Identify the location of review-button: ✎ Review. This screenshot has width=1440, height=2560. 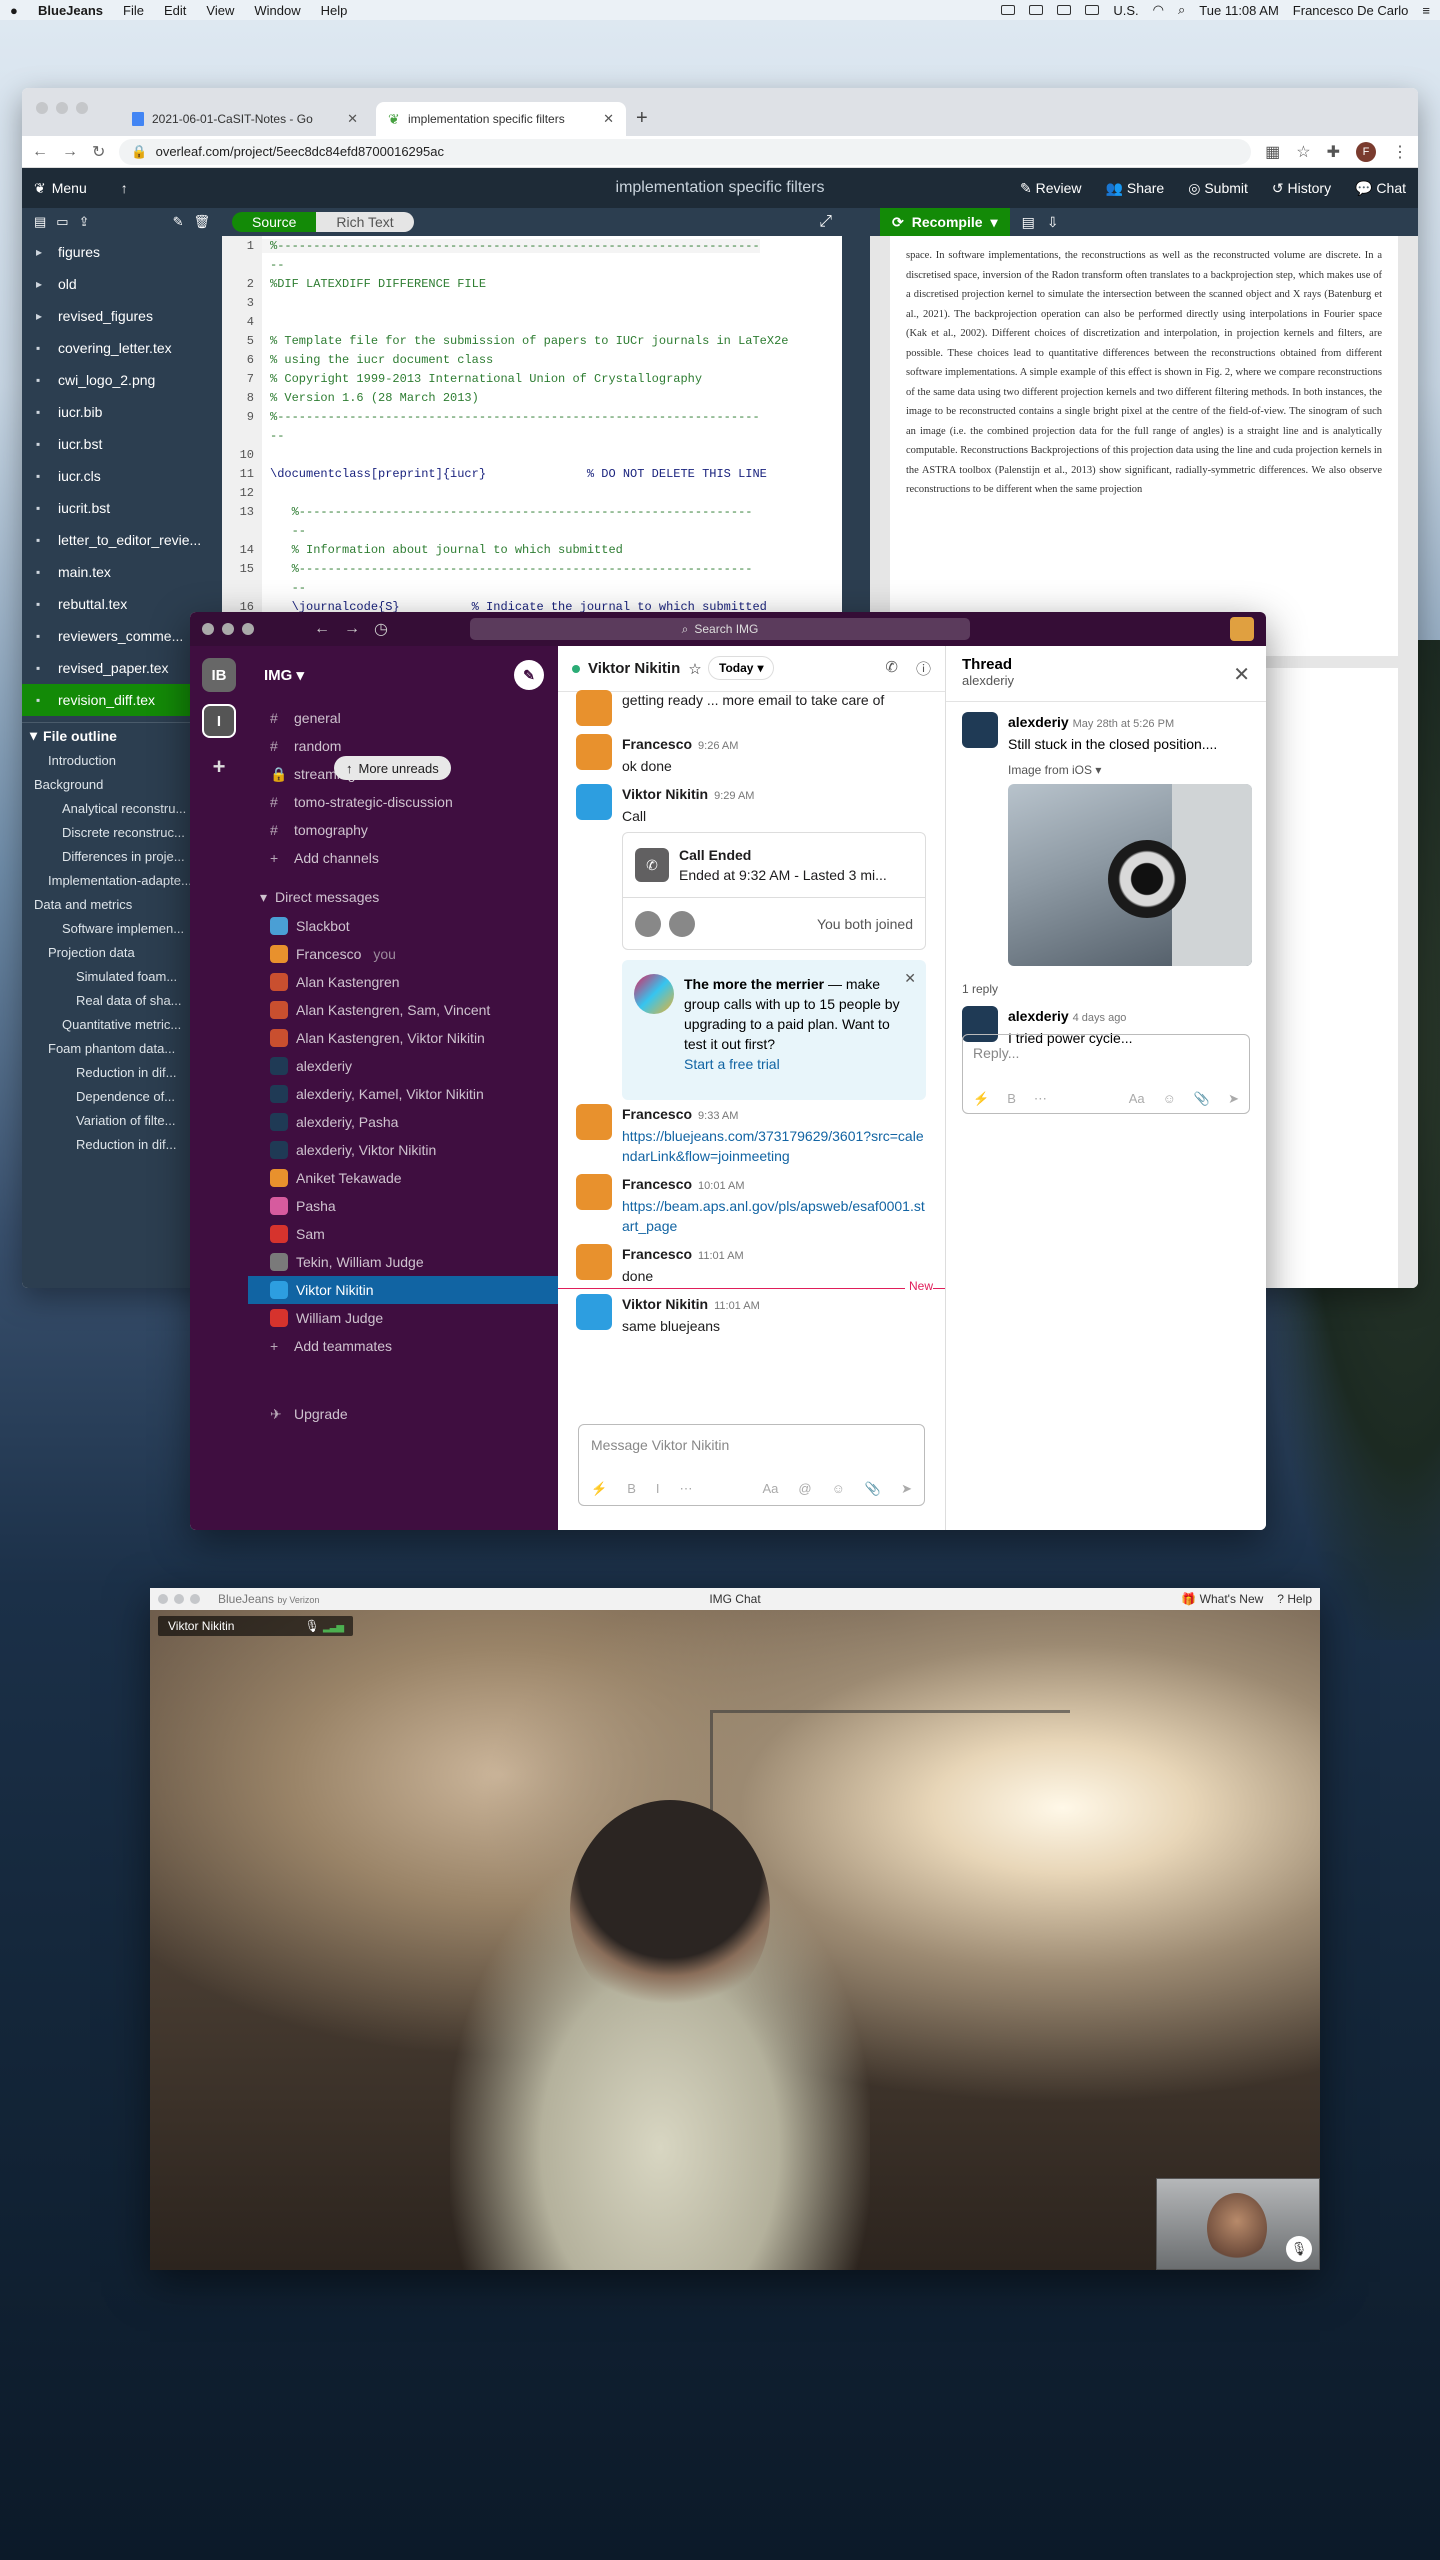
(1051, 188).